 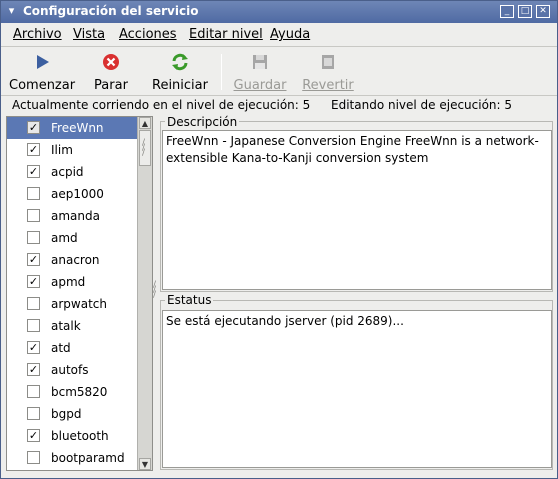 What do you see at coordinates (148, 34) in the screenshot?
I see `menu-acciones: Acciones` at bounding box center [148, 34].